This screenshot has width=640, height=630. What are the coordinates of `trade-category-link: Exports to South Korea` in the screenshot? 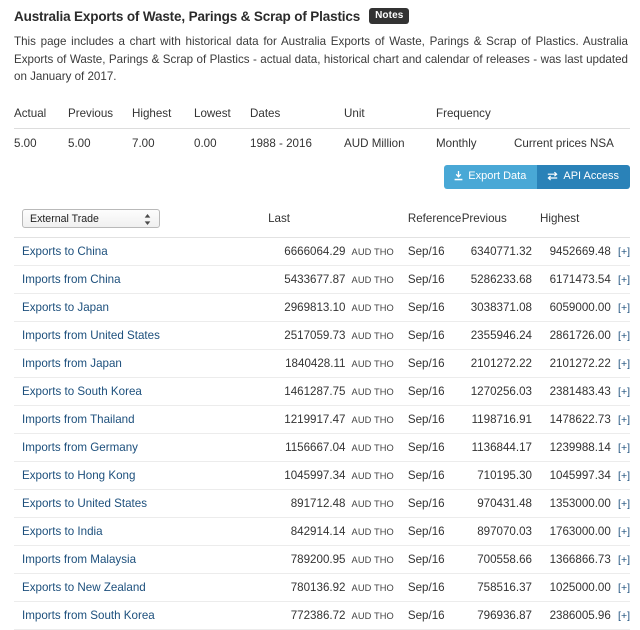 It's located at (82, 391).